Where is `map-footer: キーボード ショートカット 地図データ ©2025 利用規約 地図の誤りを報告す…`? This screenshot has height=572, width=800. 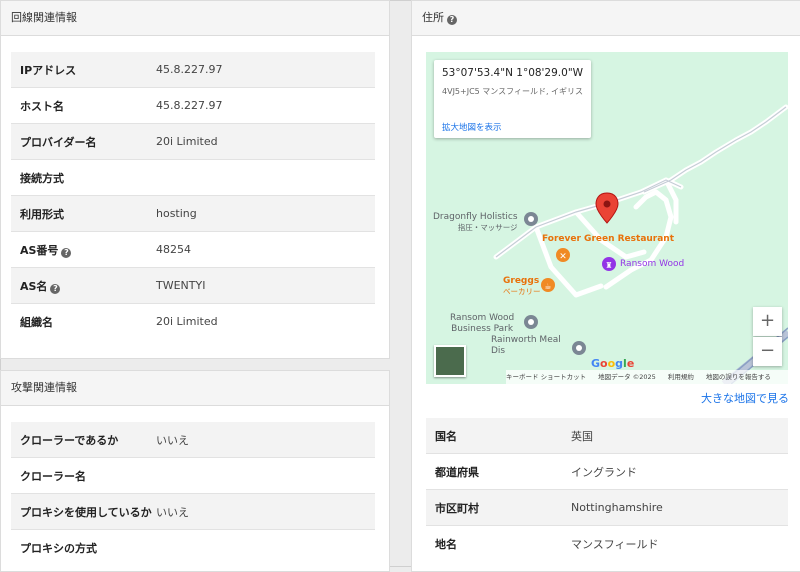
map-footer: キーボード ショートカット 地図データ ©2025 利用規約 地図の誤りを報告す… is located at coordinates (647, 377).